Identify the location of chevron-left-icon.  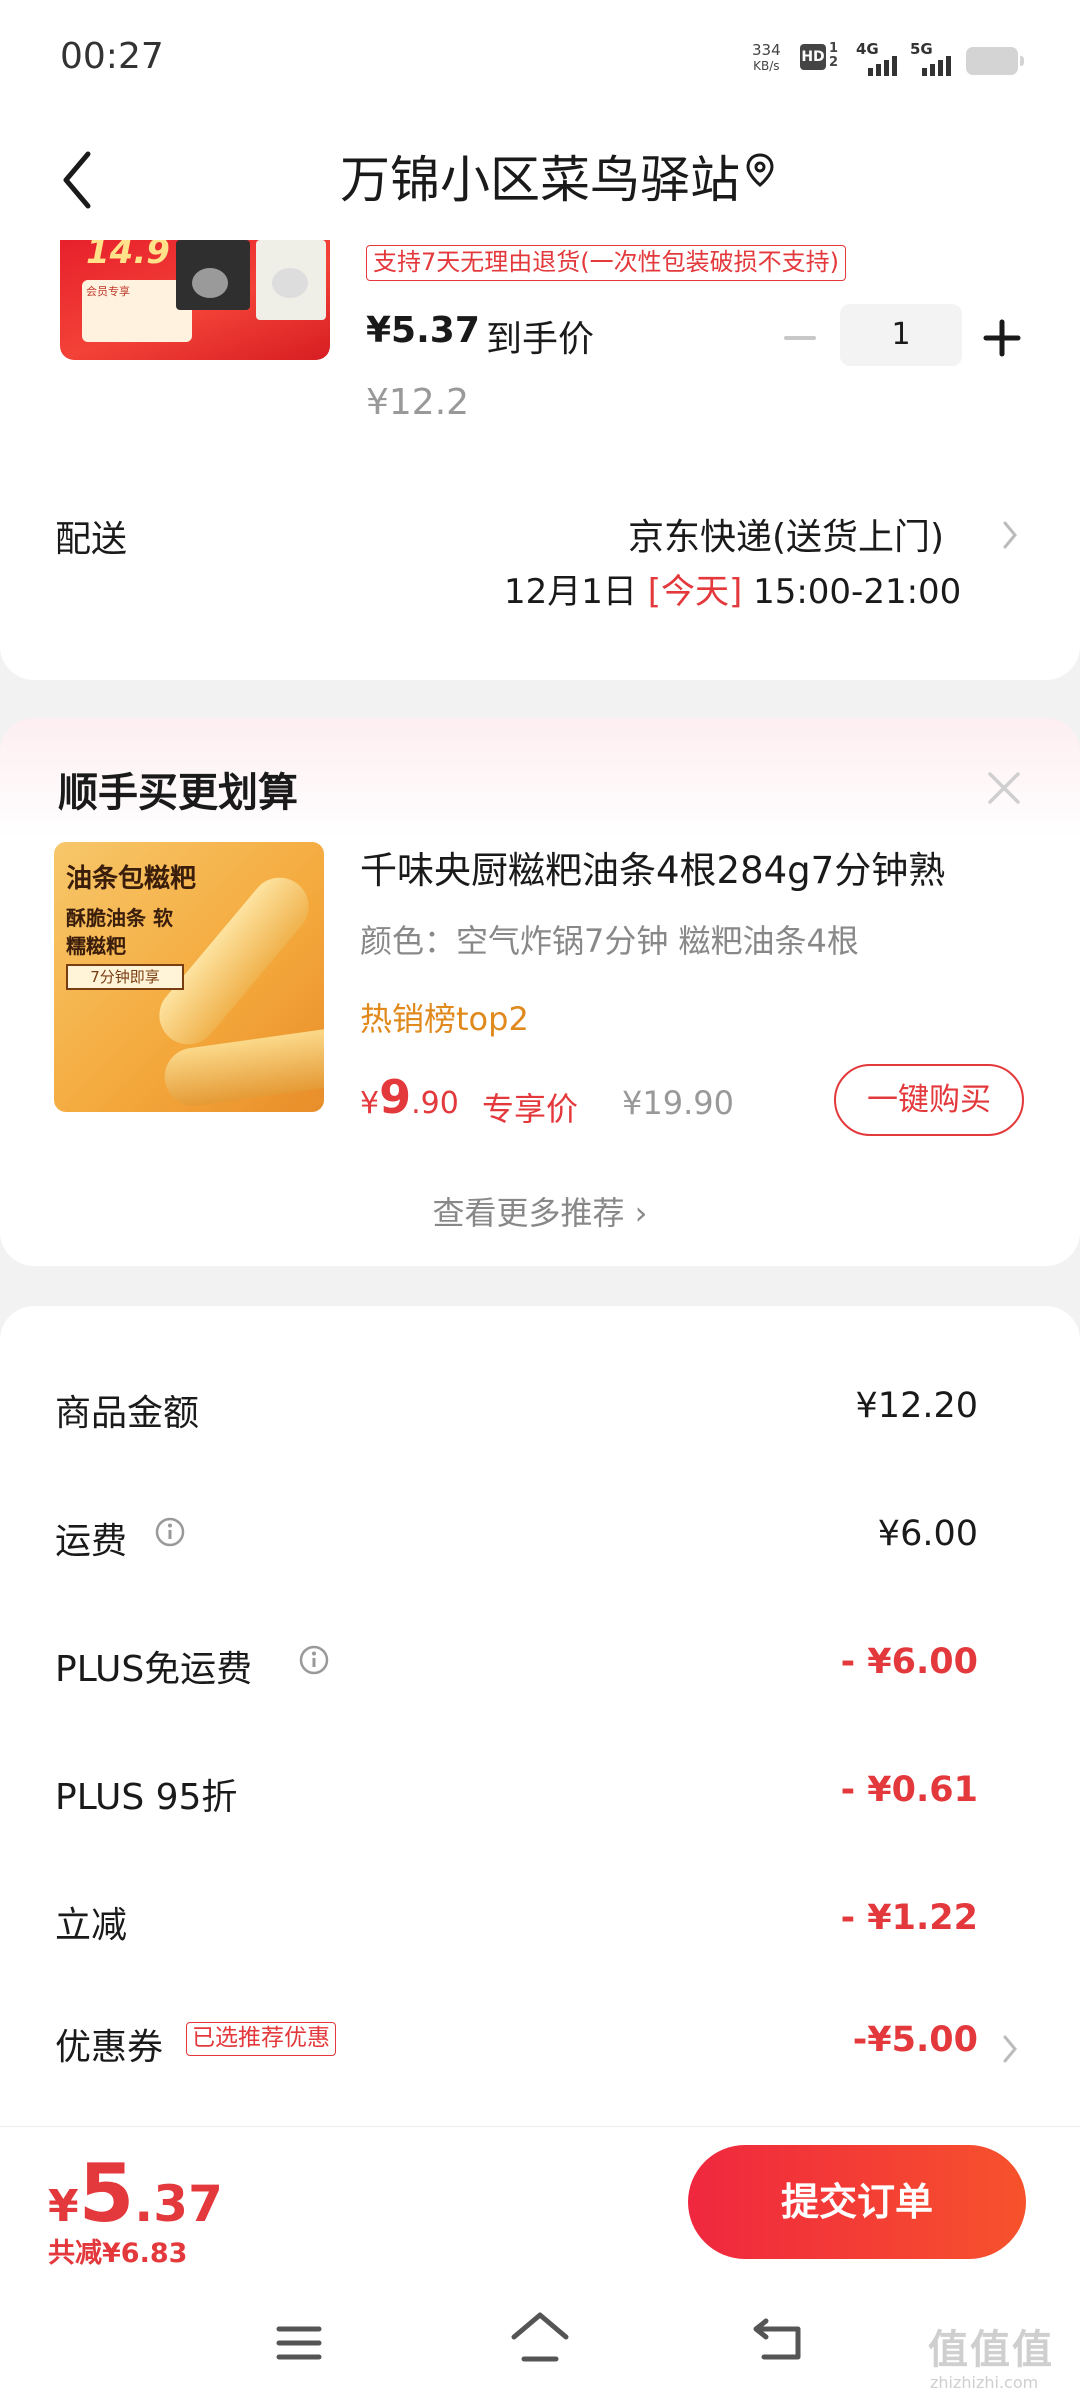
(77, 180).